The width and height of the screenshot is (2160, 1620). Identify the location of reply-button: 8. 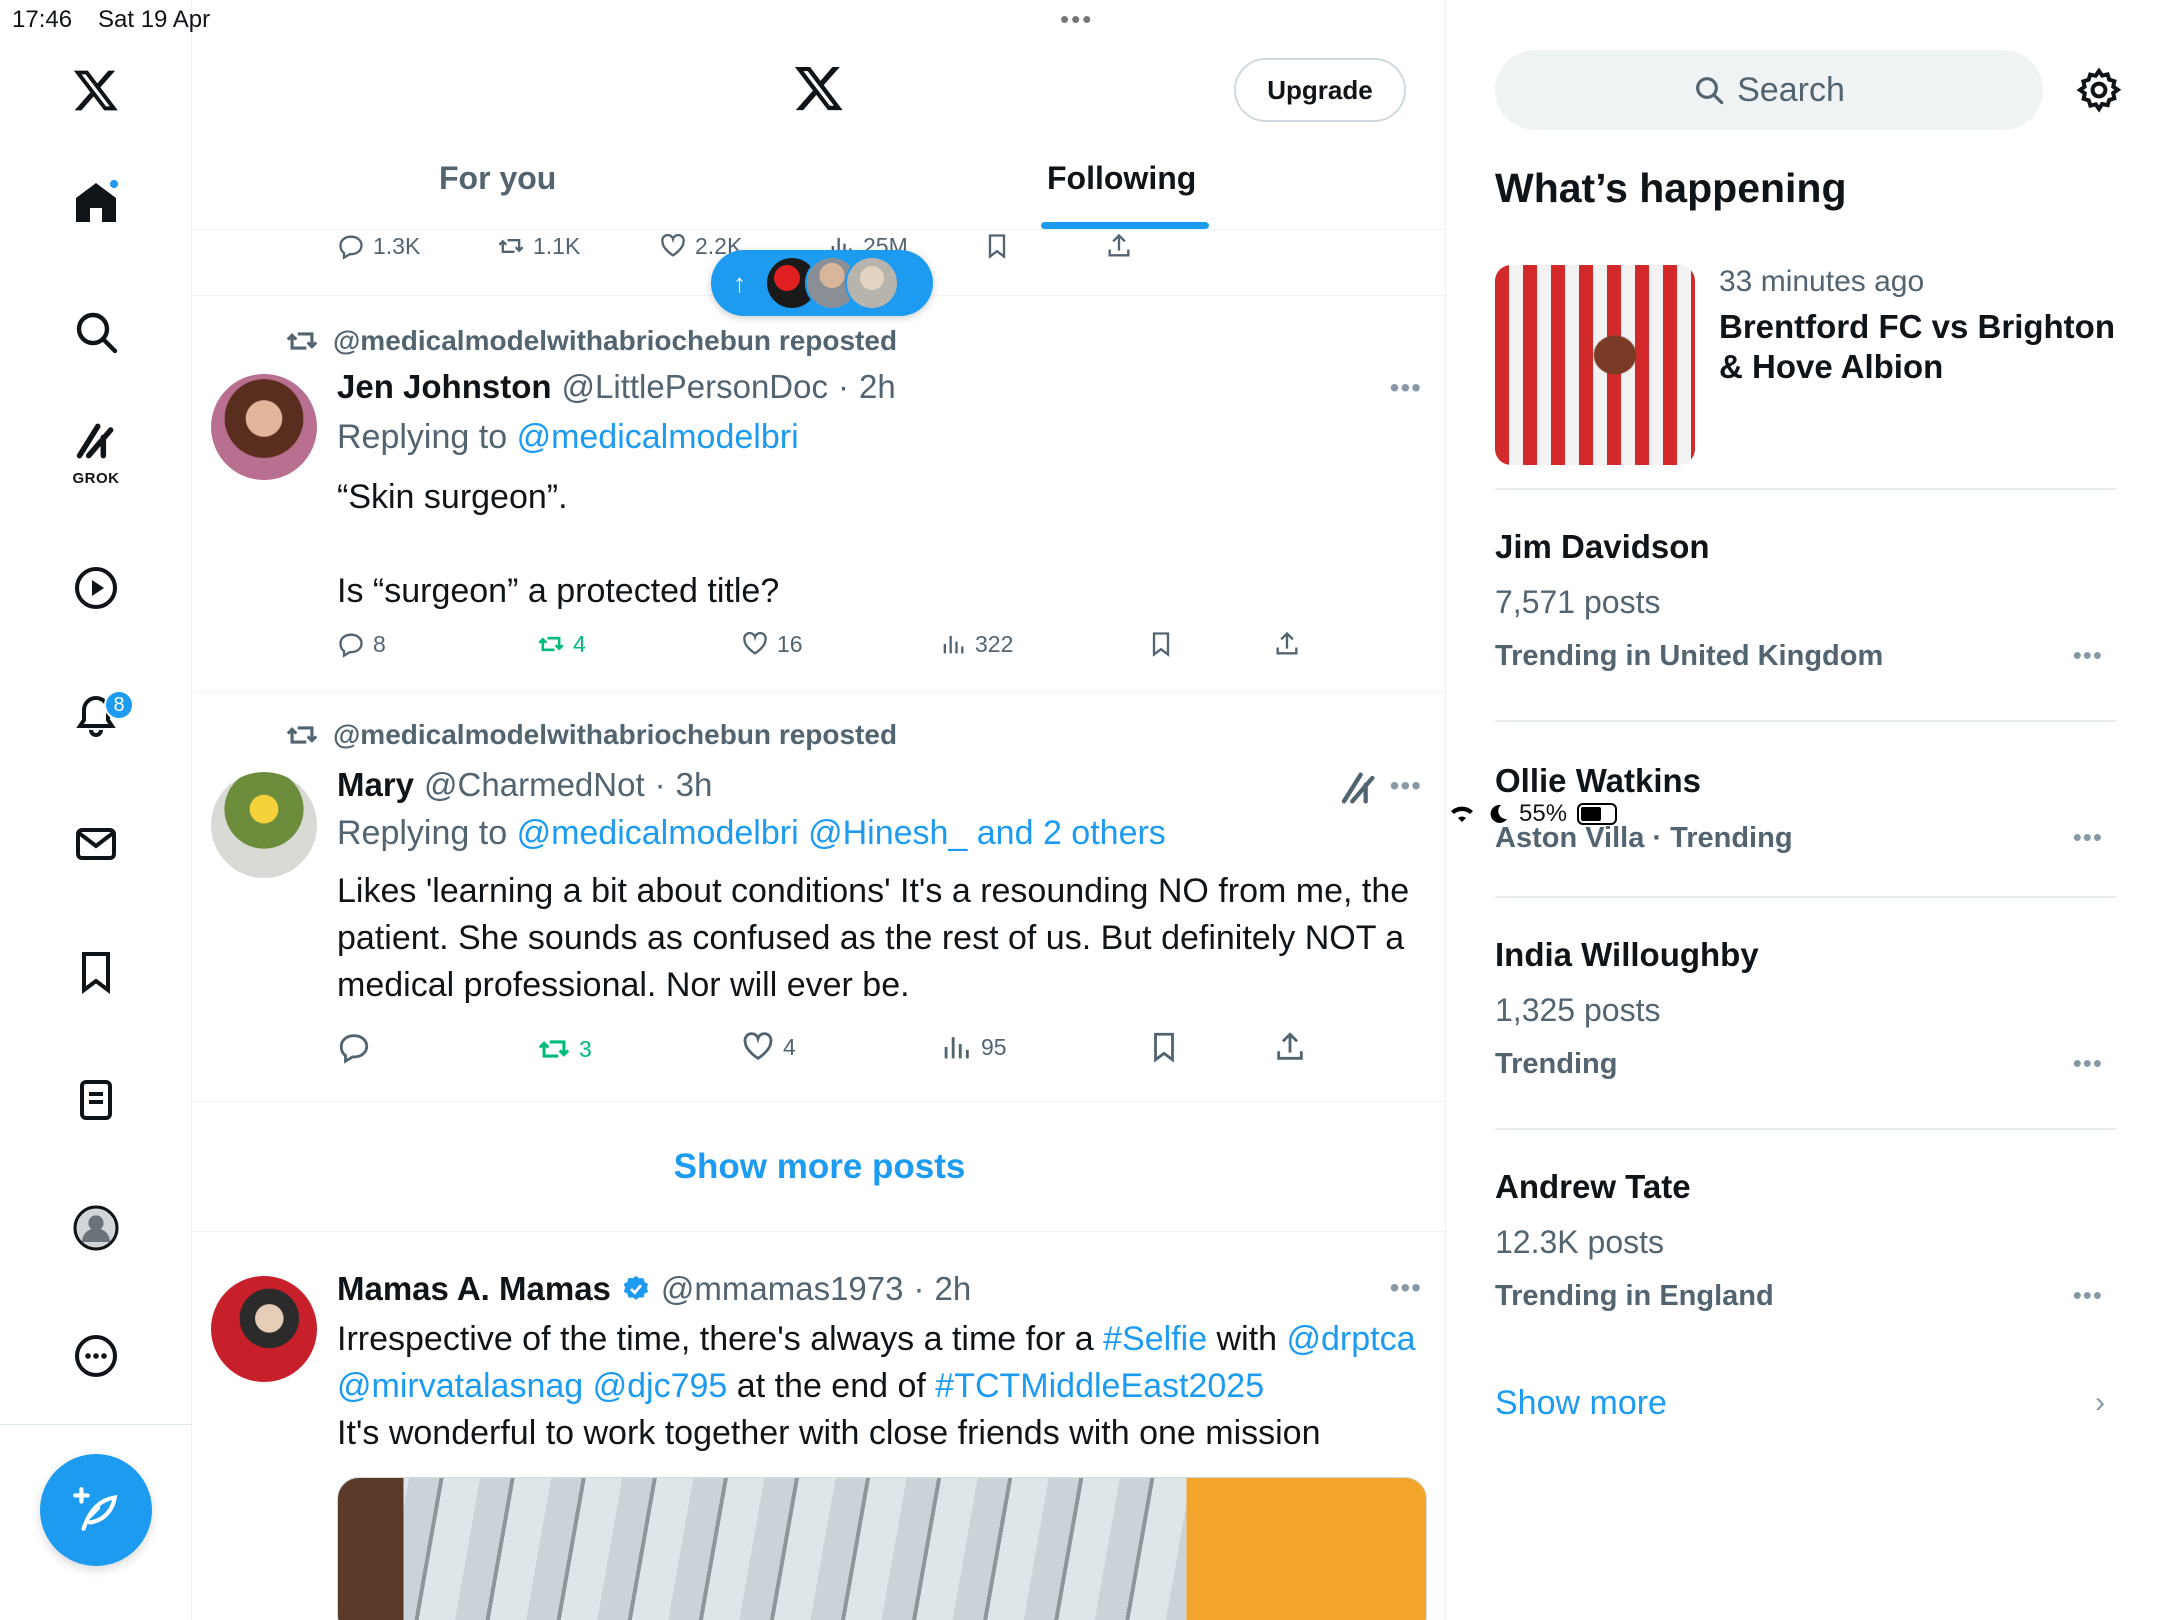
(361, 644).